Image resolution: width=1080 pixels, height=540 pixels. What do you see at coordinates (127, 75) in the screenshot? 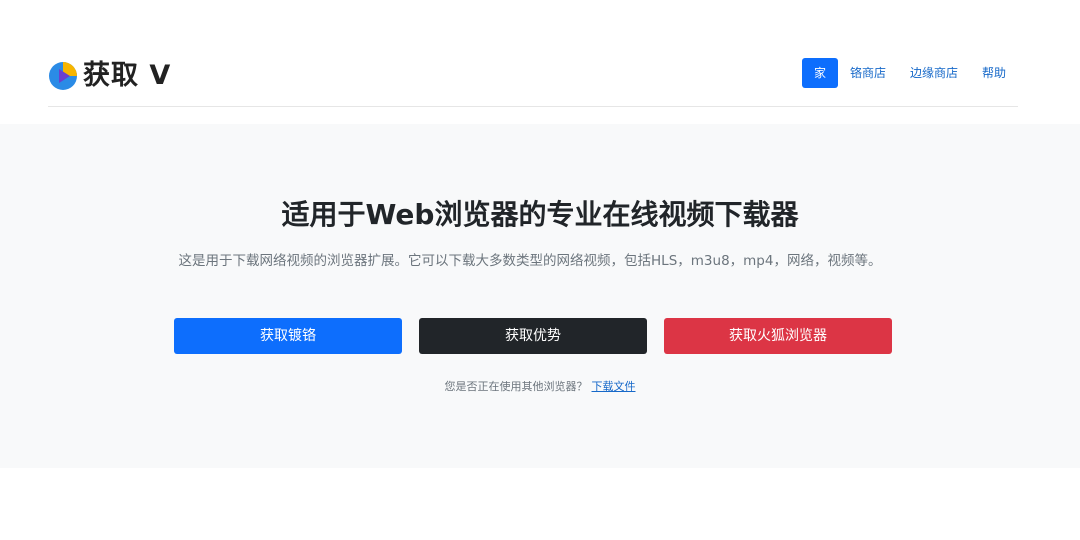
I see `brand-name: 获取 V` at bounding box center [127, 75].